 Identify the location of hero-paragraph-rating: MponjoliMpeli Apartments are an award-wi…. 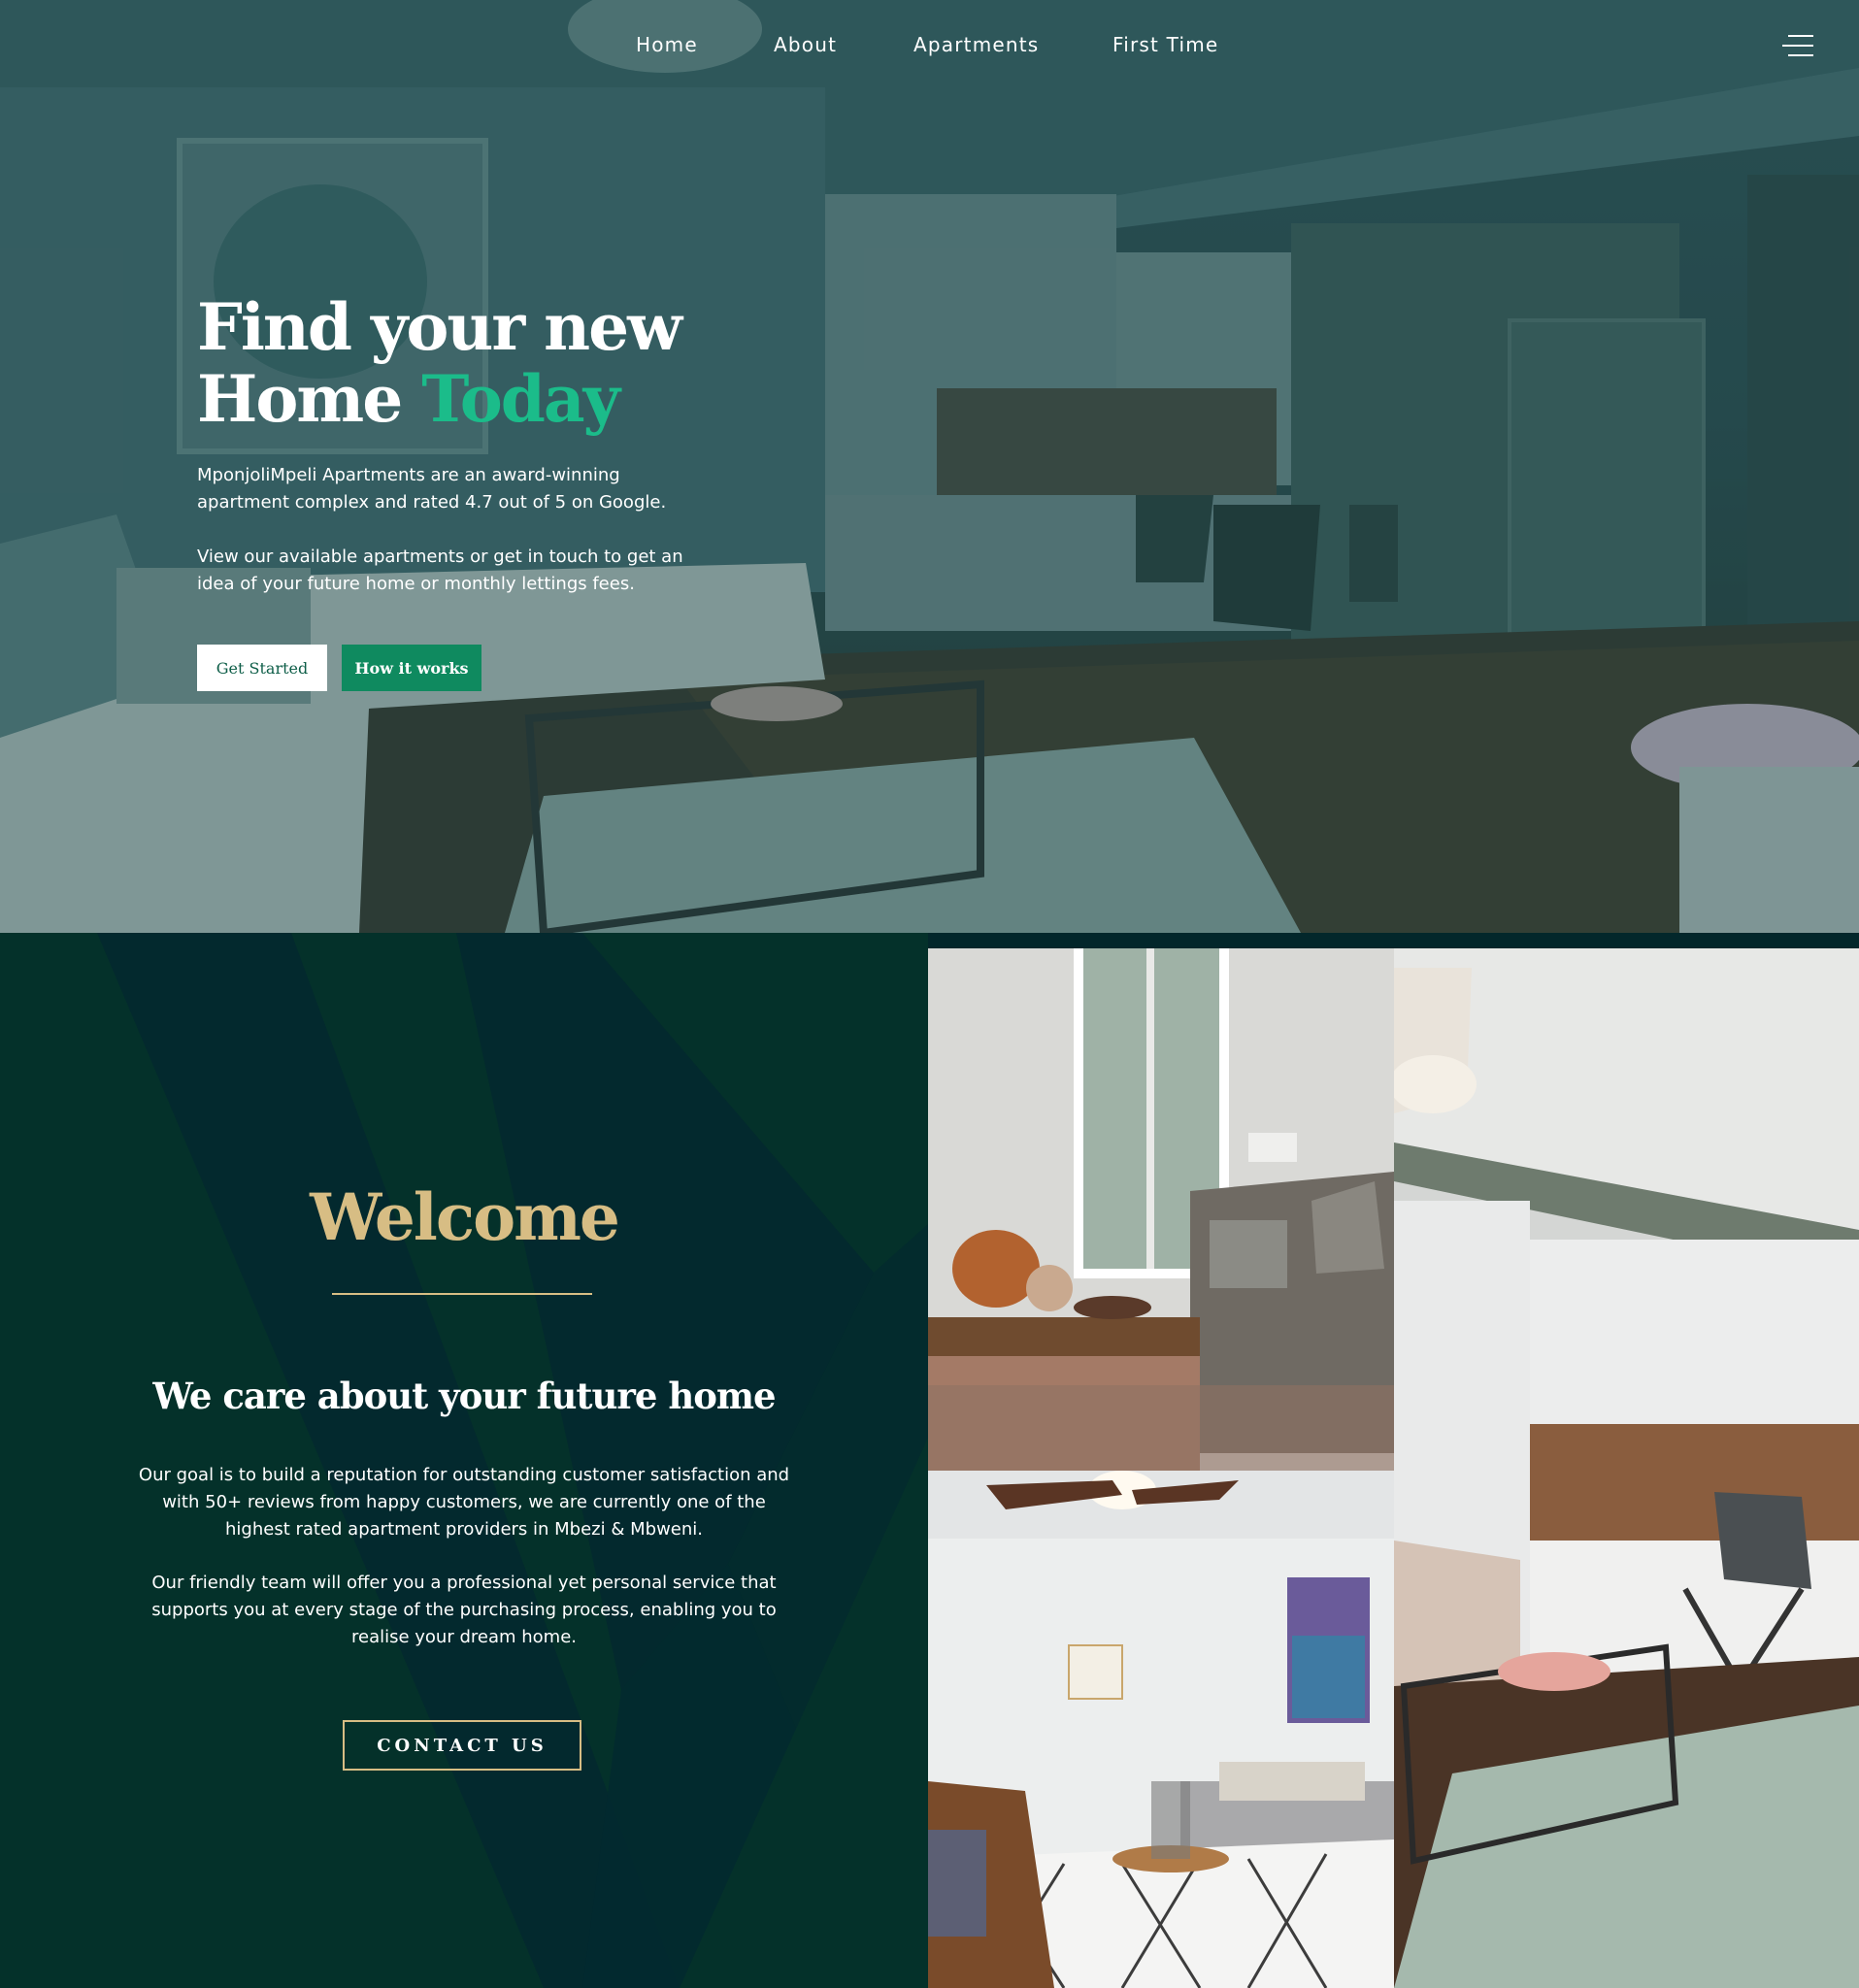
(432, 489).